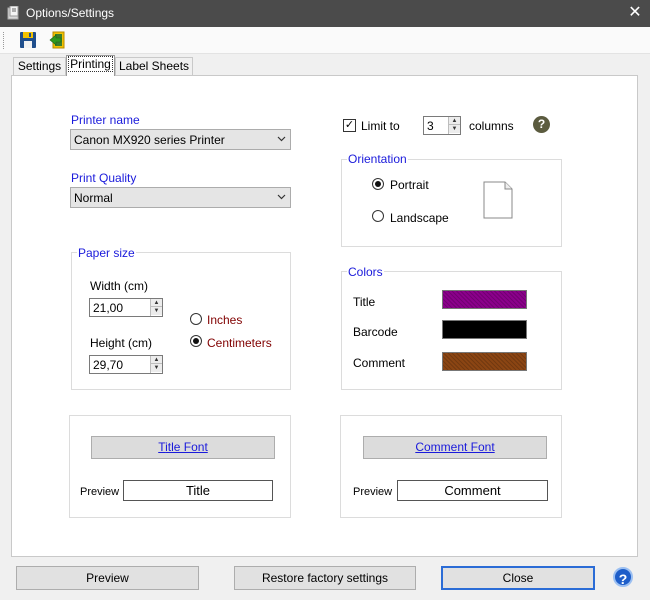 Image resolution: width=650 pixels, height=600 pixels. Describe the element at coordinates (121, 343) in the screenshot. I see `height-label: Height (cm)` at that location.